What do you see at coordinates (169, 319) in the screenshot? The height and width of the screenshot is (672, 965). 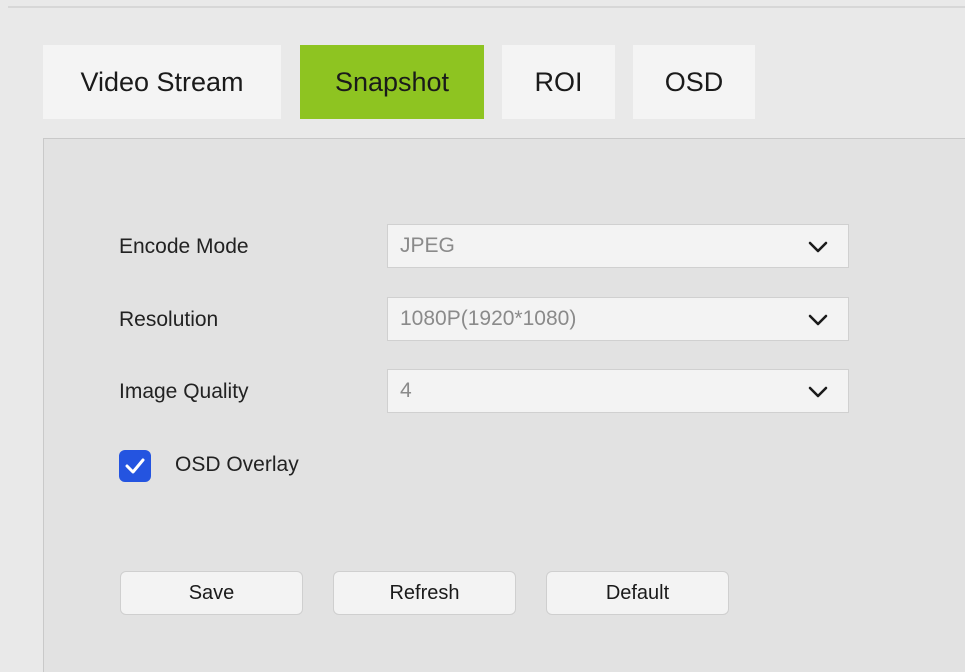 I see `resolution-label: Resolution` at bounding box center [169, 319].